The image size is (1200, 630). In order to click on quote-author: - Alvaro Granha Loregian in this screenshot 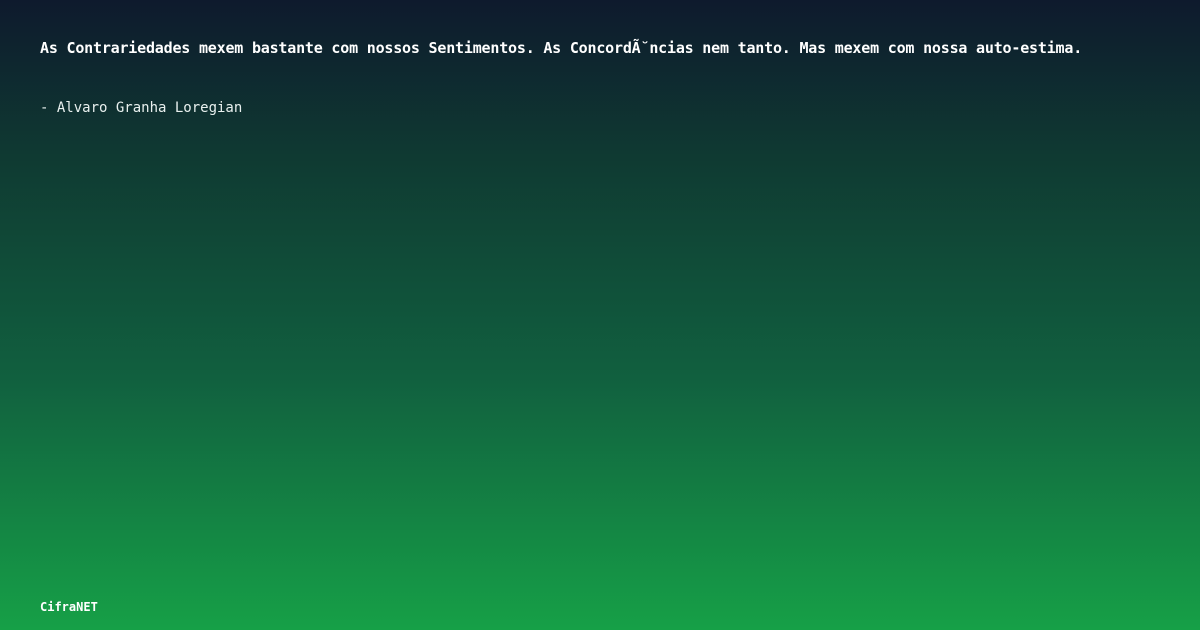, I will do `click(141, 108)`.